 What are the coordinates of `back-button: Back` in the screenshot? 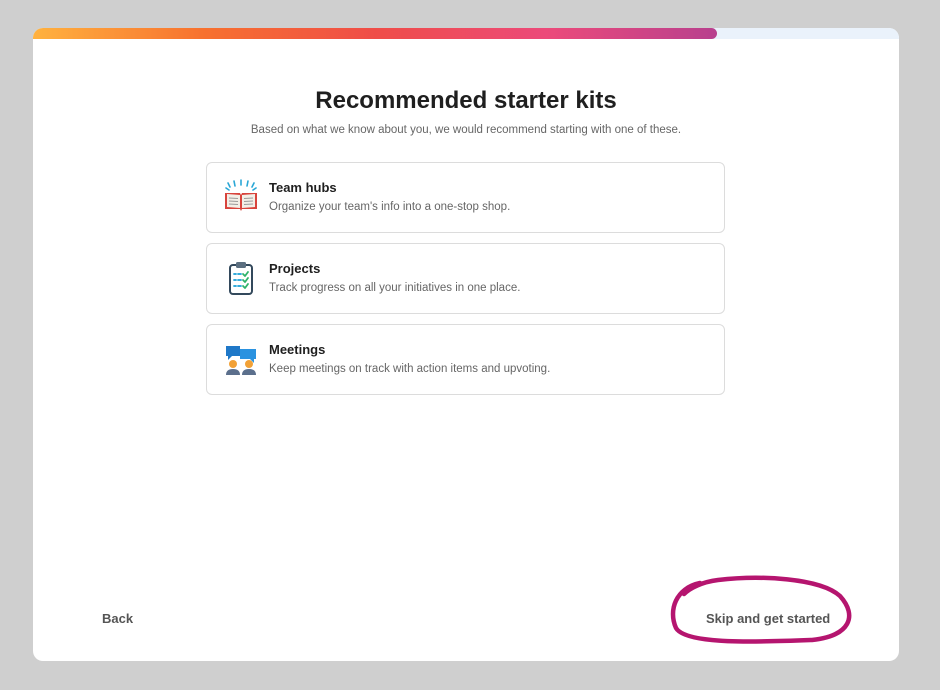 It's located at (117, 618).